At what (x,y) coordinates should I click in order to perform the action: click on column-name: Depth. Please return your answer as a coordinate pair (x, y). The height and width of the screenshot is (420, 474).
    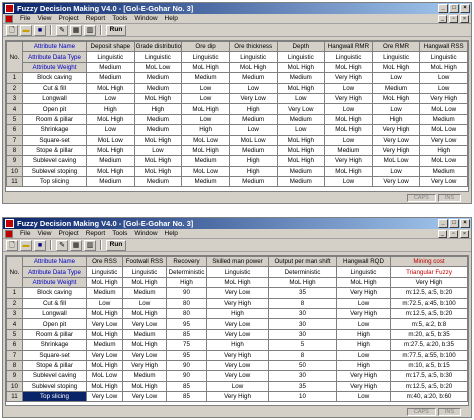
    Looking at the image, I should click on (301, 47).